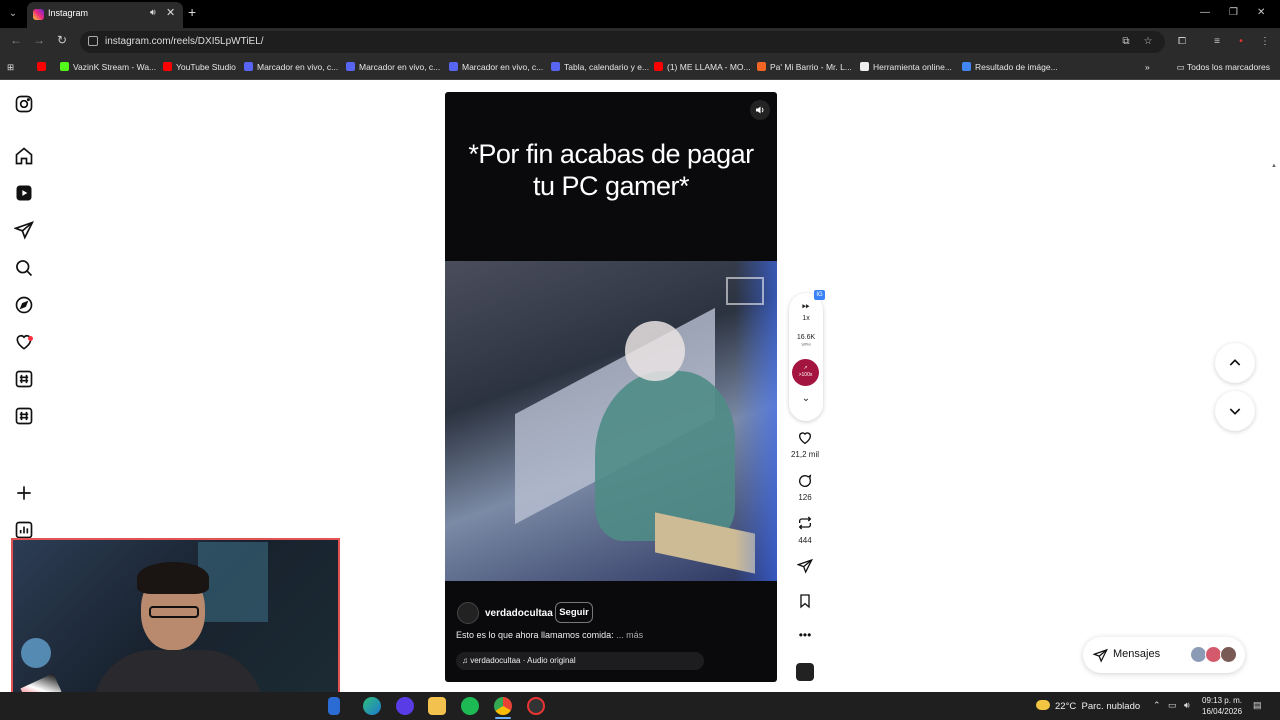 The width and height of the screenshot is (1280, 720). I want to click on restore-icon: ❐, so click(1233, 12).